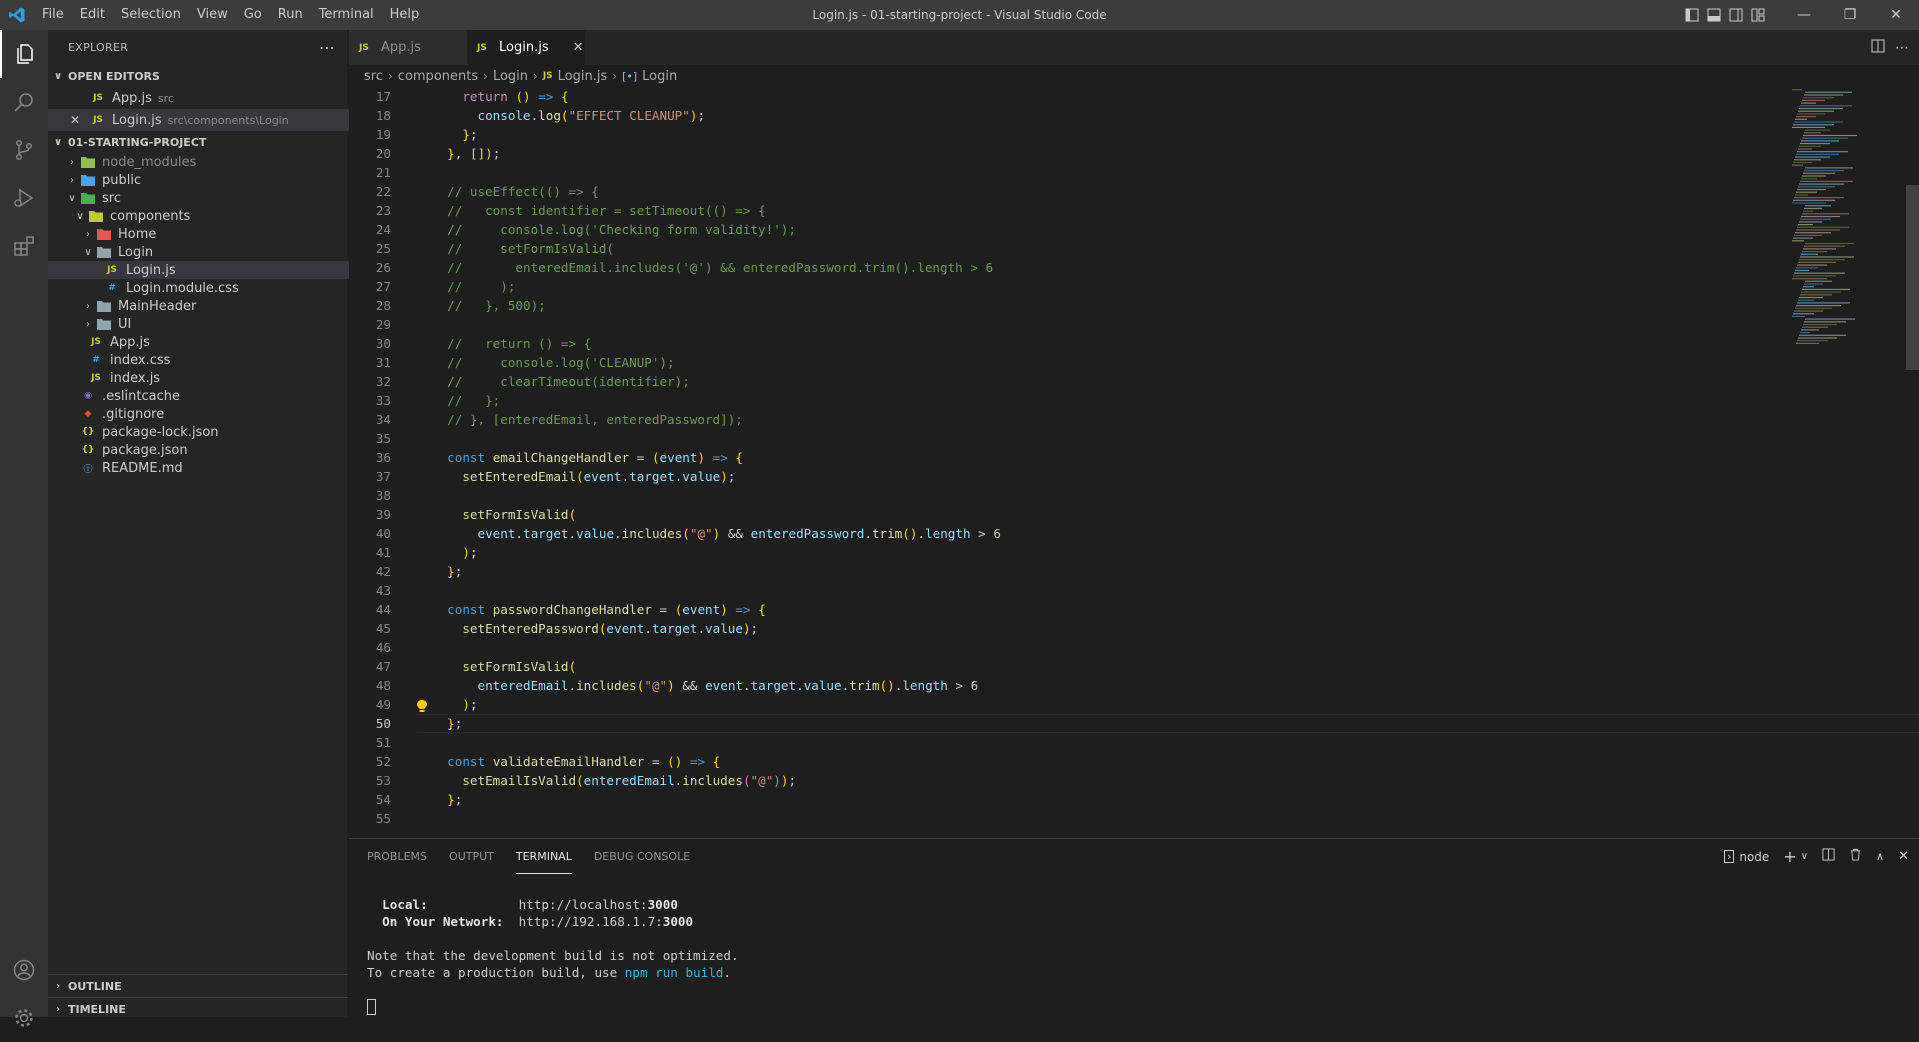 The image size is (1919, 1042). Describe the element at coordinates (24, 102) in the screenshot. I see `search-icon` at that location.